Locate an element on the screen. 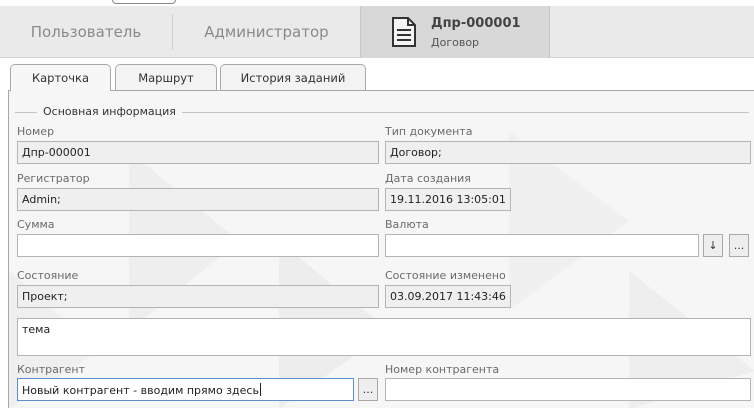 The height and width of the screenshot is (408, 754). contractor-input: Новый контрагент - вводим прямо здесь is located at coordinates (185, 389).